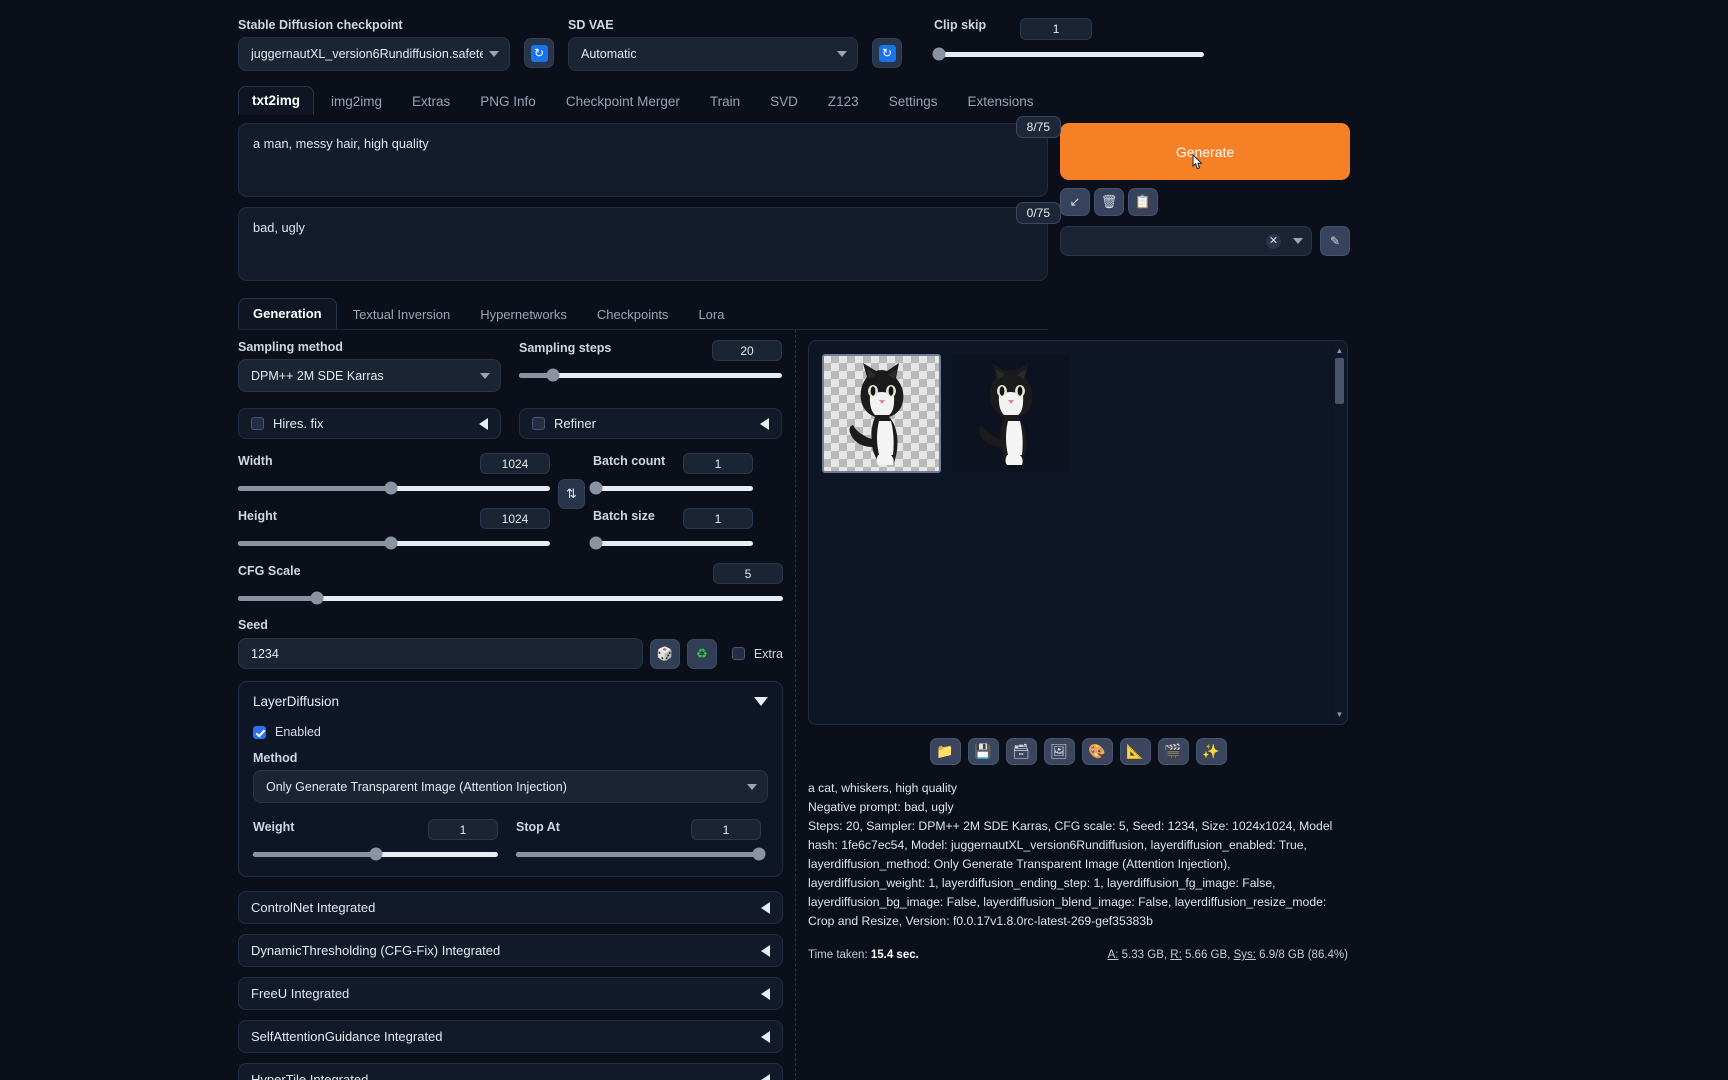  I want to click on tab-svd: SVD, so click(784, 101).